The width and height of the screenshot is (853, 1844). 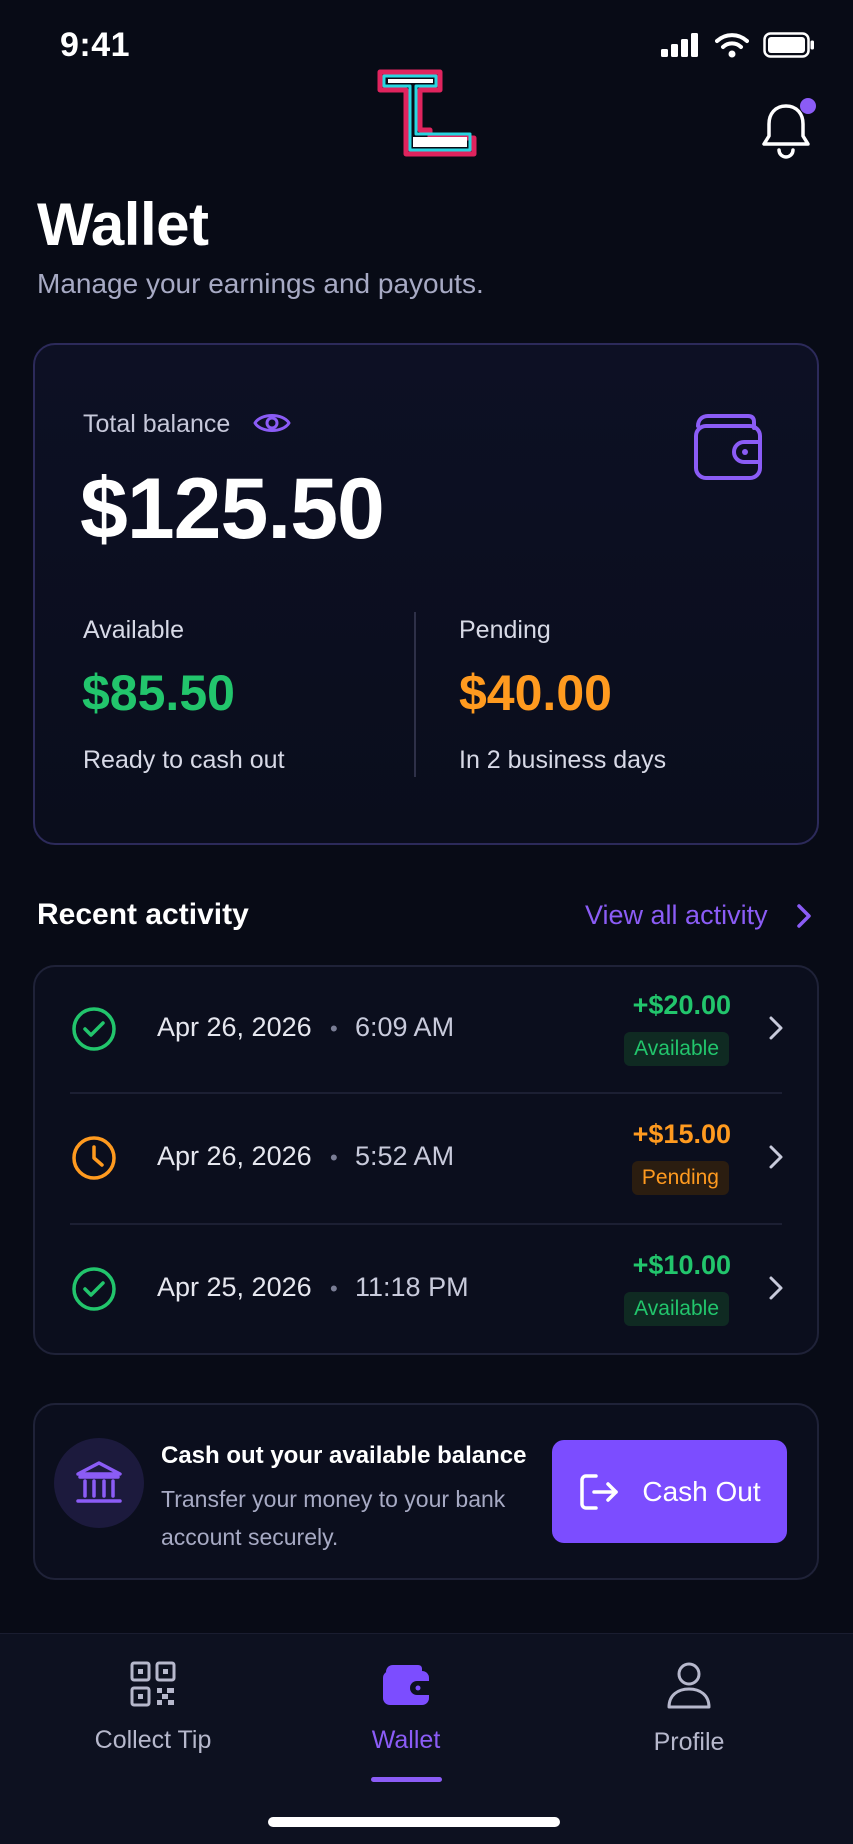 What do you see at coordinates (427, 113) in the screenshot?
I see `app-logo` at bounding box center [427, 113].